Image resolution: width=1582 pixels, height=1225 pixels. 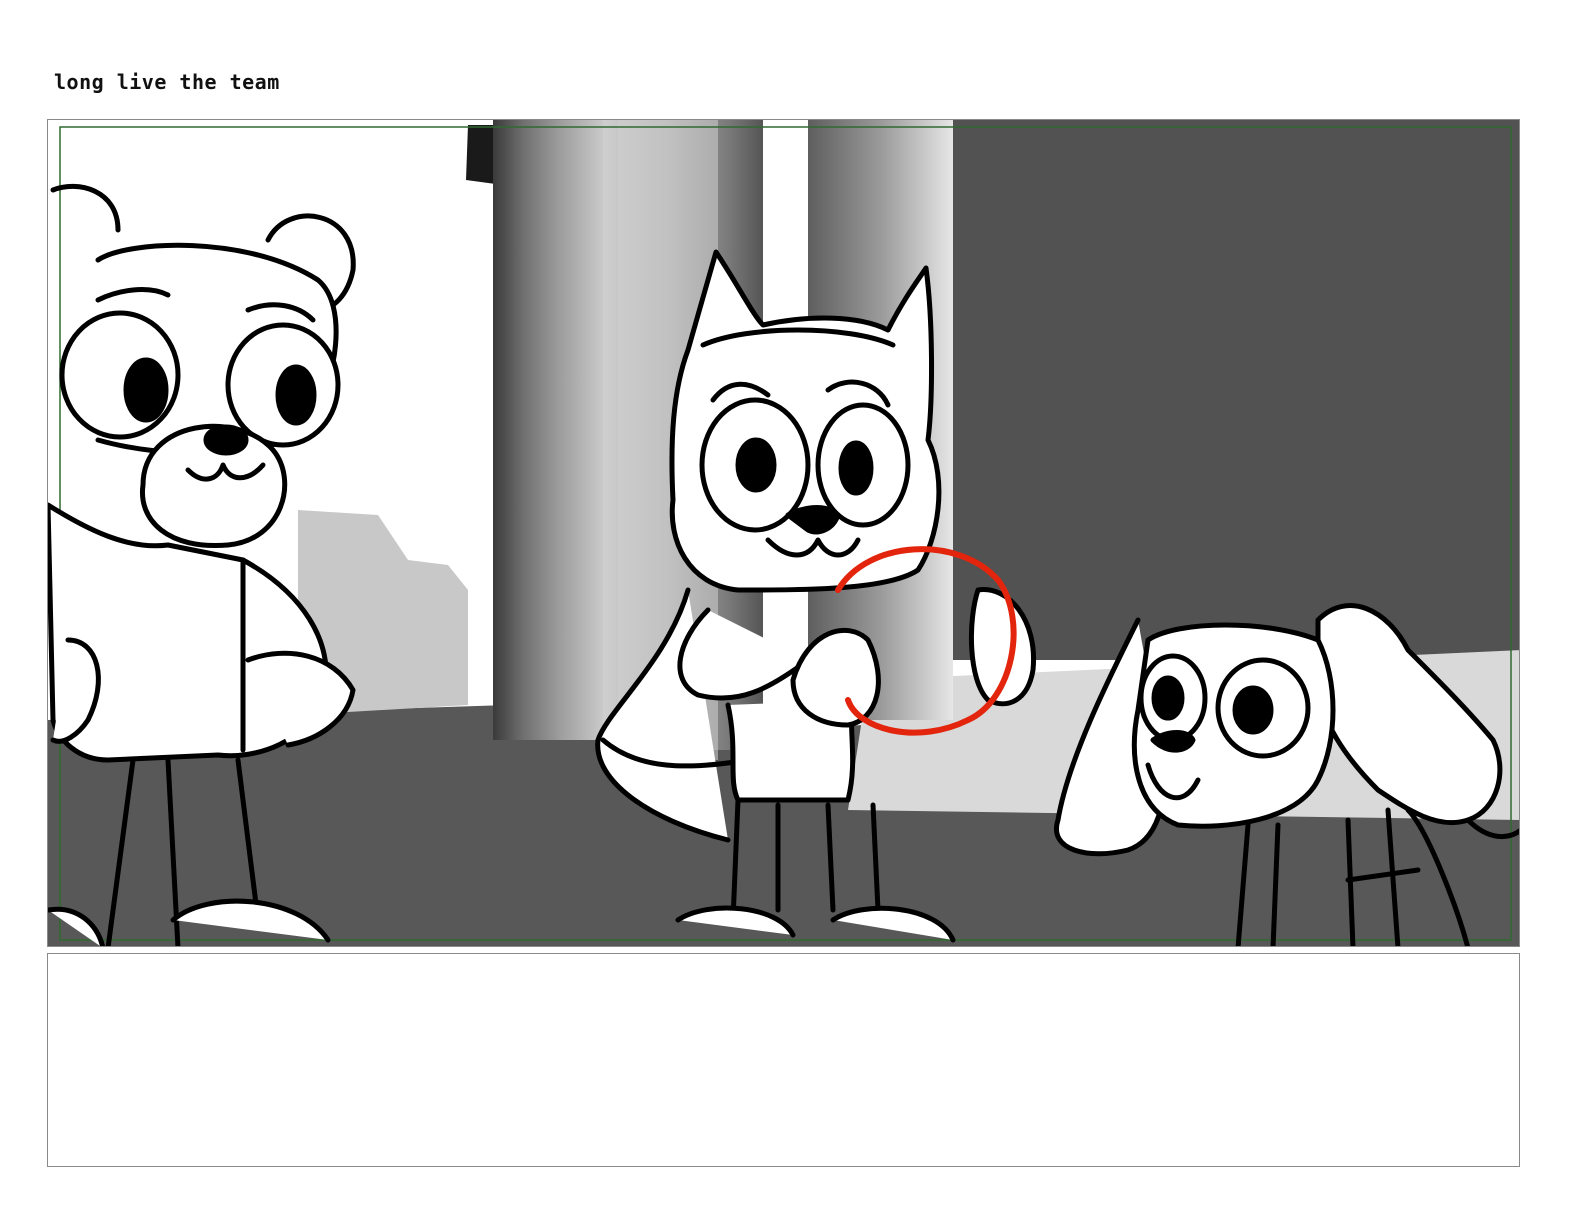 What do you see at coordinates (167, 82) in the screenshot?
I see `scene-title: long live the team` at bounding box center [167, 82].